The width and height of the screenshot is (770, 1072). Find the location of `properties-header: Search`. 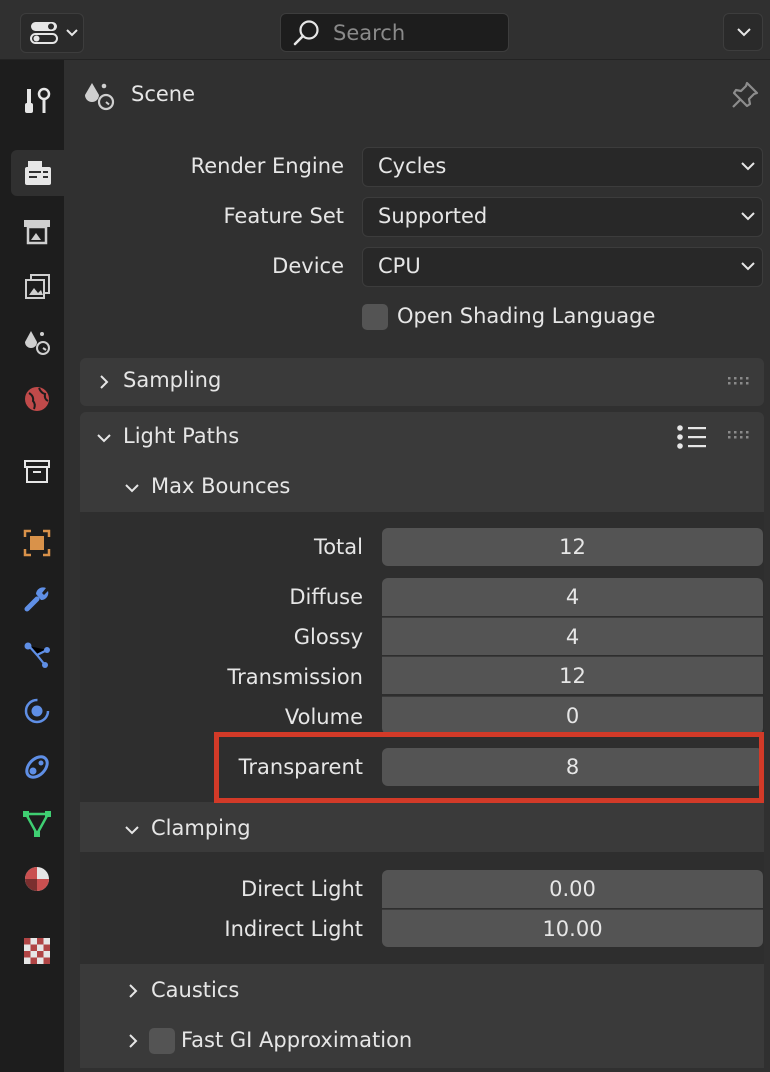

properties-header: Search is located at coordinates (385, 30).